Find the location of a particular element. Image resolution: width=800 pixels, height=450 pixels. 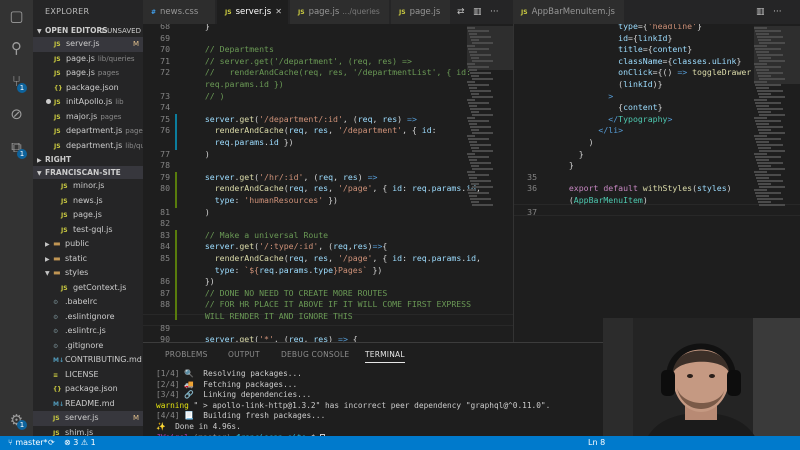

code-token: id is located at coordinates (397, 258).